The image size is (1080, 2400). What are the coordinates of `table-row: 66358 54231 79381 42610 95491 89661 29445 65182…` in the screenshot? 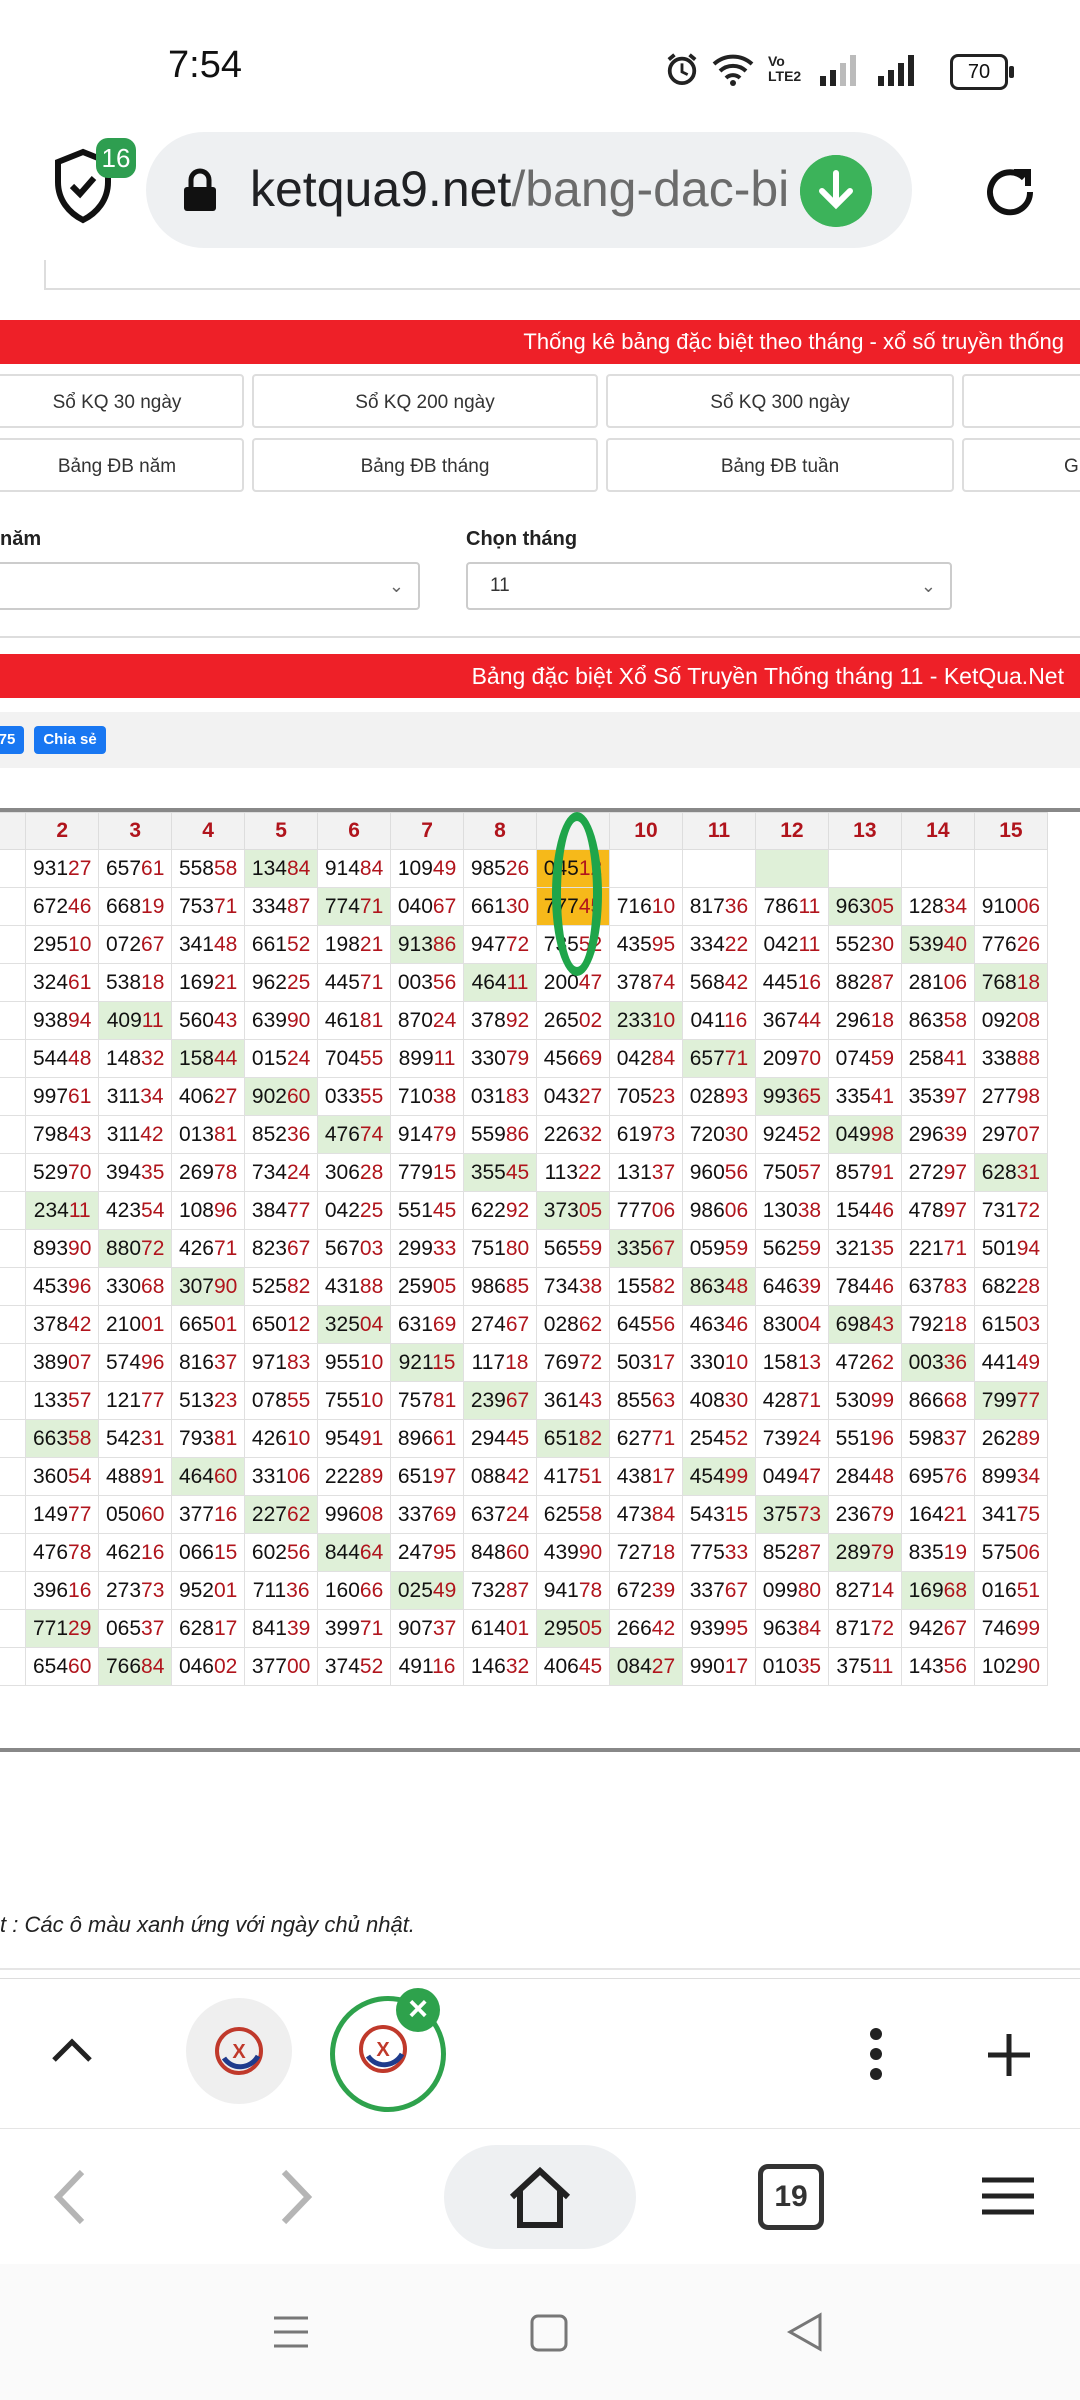 It's located at (524, 1438).